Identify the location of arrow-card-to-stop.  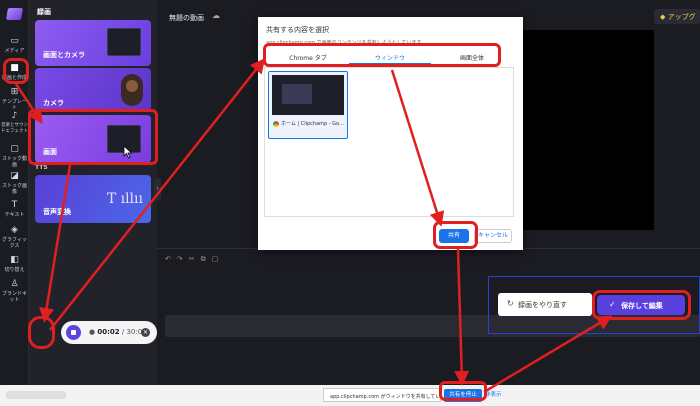
(55, 243).